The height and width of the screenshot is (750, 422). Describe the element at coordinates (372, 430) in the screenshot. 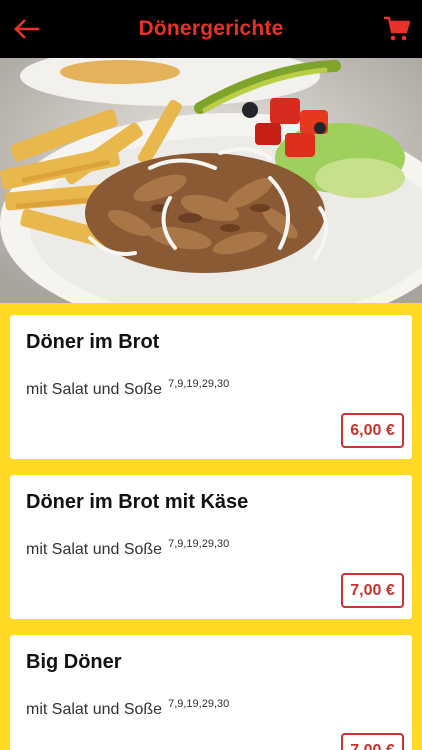

I see `price-button: 6,00 €` at that location.